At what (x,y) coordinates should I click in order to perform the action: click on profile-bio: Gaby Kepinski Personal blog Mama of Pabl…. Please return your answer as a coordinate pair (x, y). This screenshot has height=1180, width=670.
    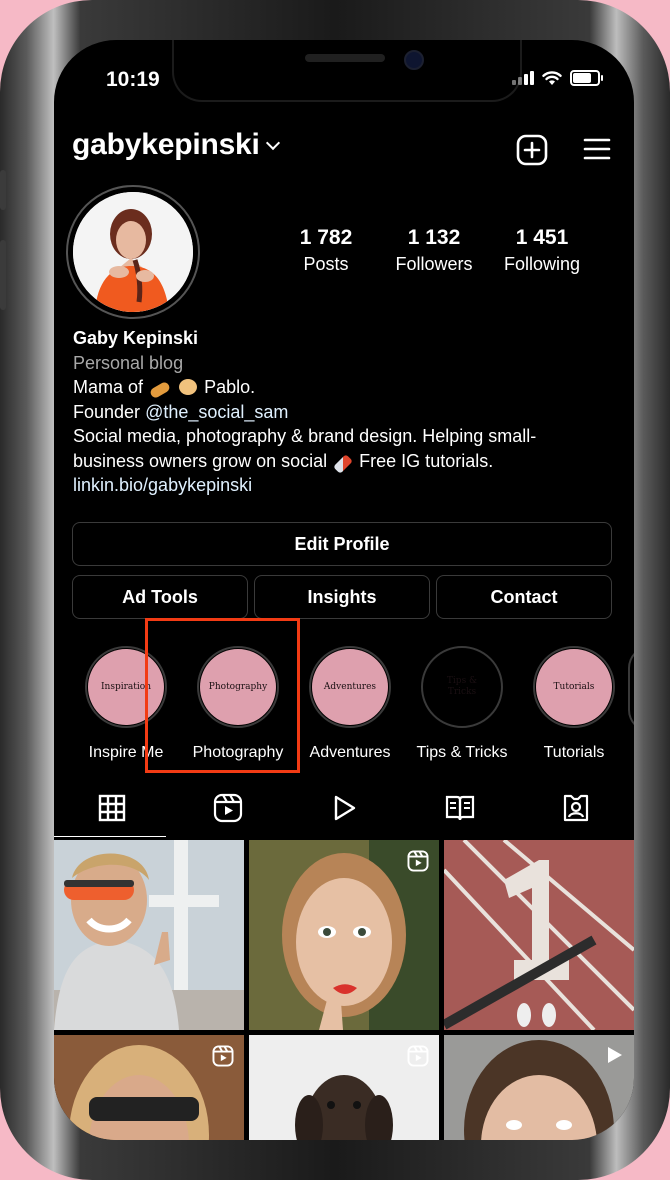
    Looking at the image, I should click on (343, 412).